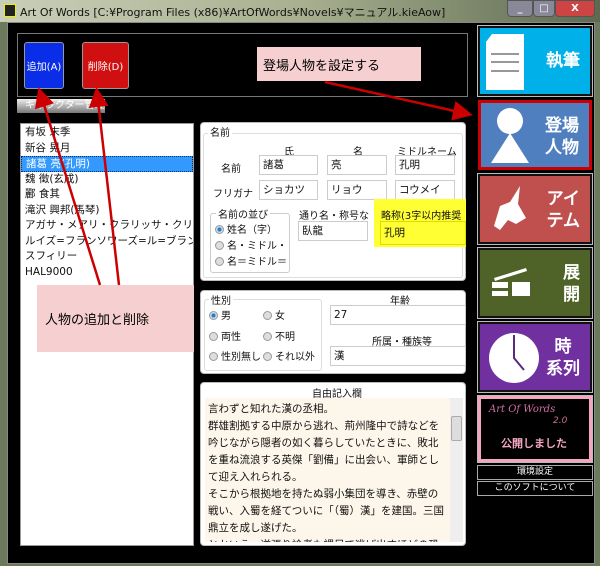 The height and width of the screenshot is (566, 600). What do you see at coordinates (425, 190) in the screenshot?
I see `middle-kana-input: コウメイ` at bounding box center [425, 190].